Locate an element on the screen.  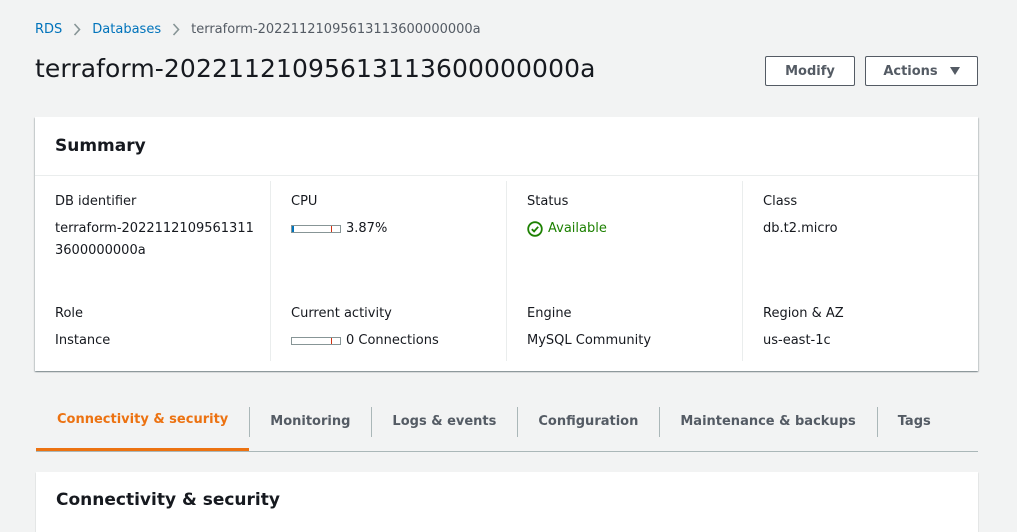
check-circle-icon is located at coordinates (535, 229).